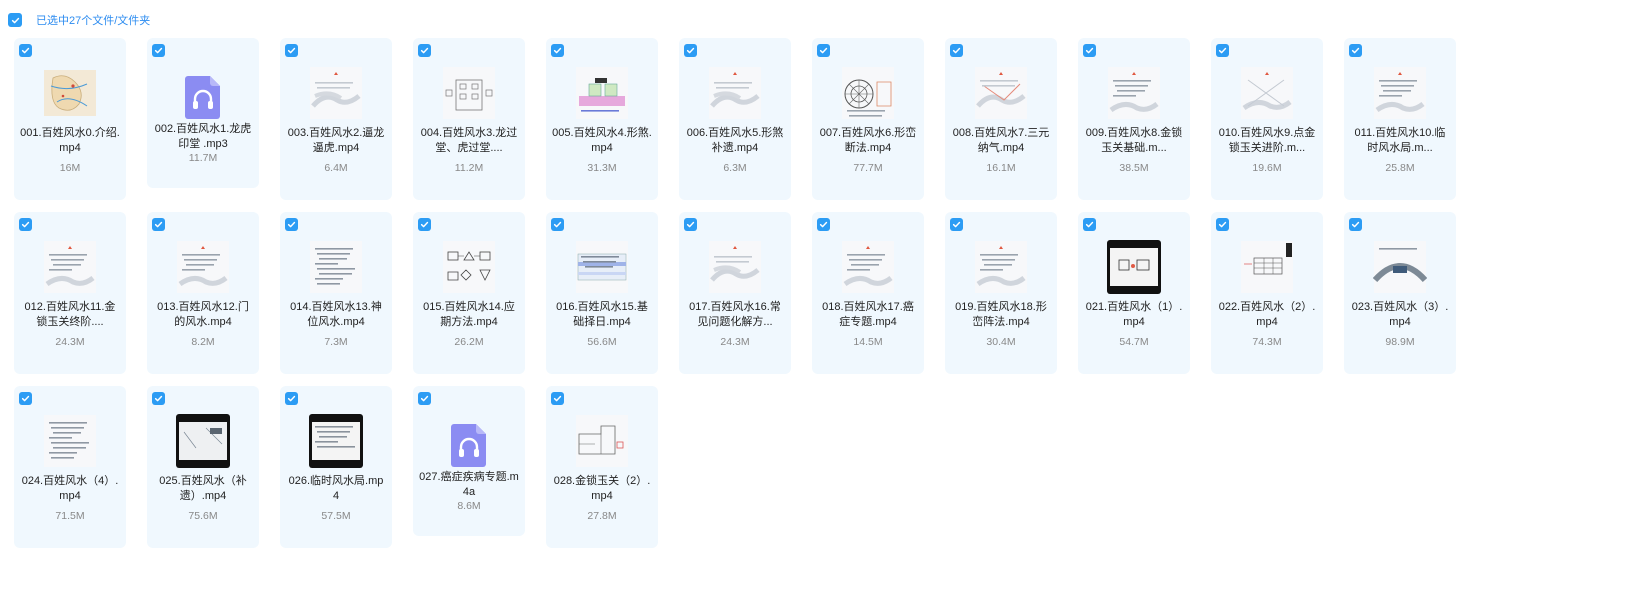 This screenshot has height=605, width=1648. What do you see at coordinates (1400, 119) in the screenshot?
I see `file-tile: 011.百姓风水10.临时风水局.m... 25.8M` at bounding box center [1400, 119].